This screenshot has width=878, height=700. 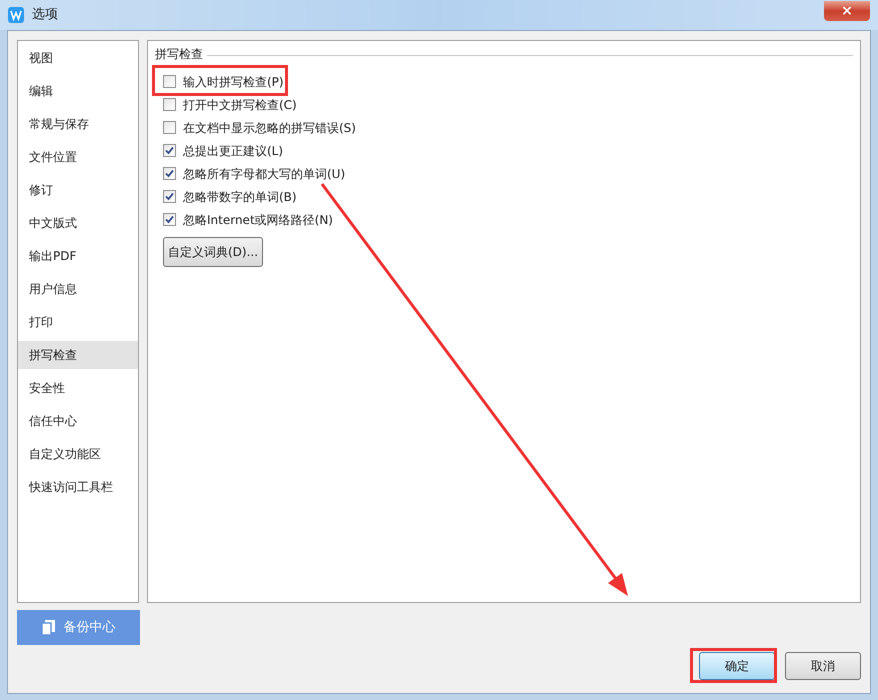 What do you see at coordinates (78, 421) in the screenshot?
I see `sidebar-item: 信任中心` at bounding box center [78, 421].